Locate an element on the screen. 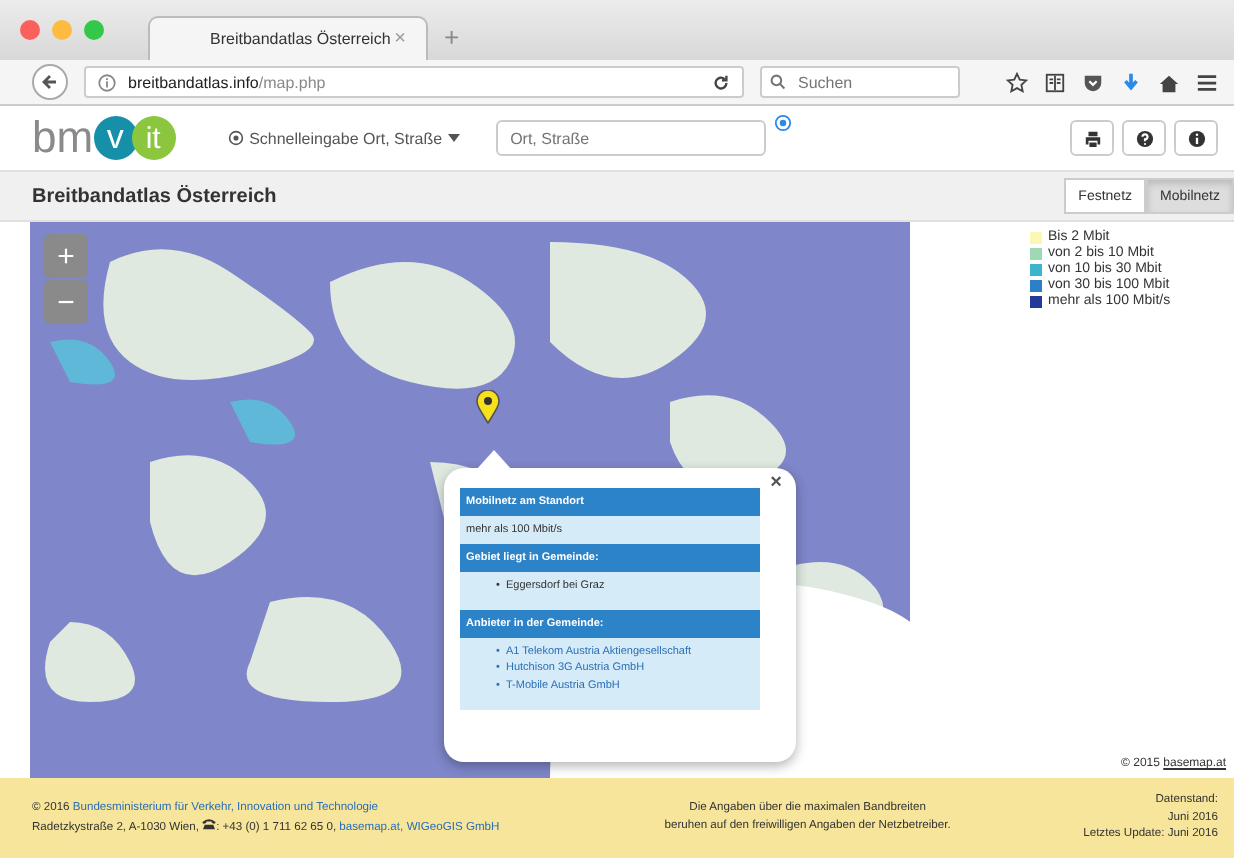 The width and height of the screenshot is (1234, 858). pocket-icon is located at coordinates (1093, 82).